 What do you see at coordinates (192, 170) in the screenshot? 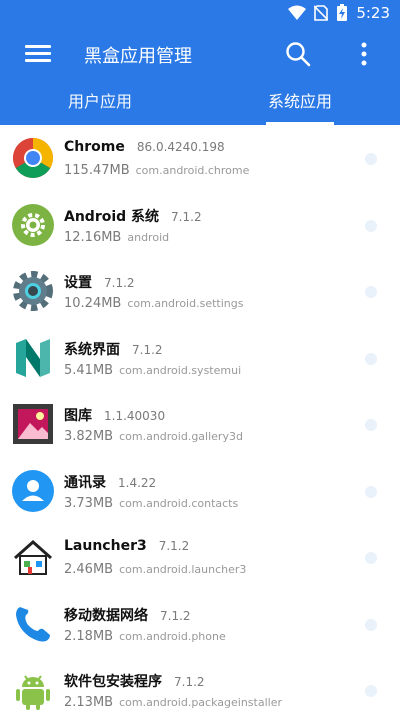
I see `app-package: com.android.chrome` at bounding box center [192, 170].